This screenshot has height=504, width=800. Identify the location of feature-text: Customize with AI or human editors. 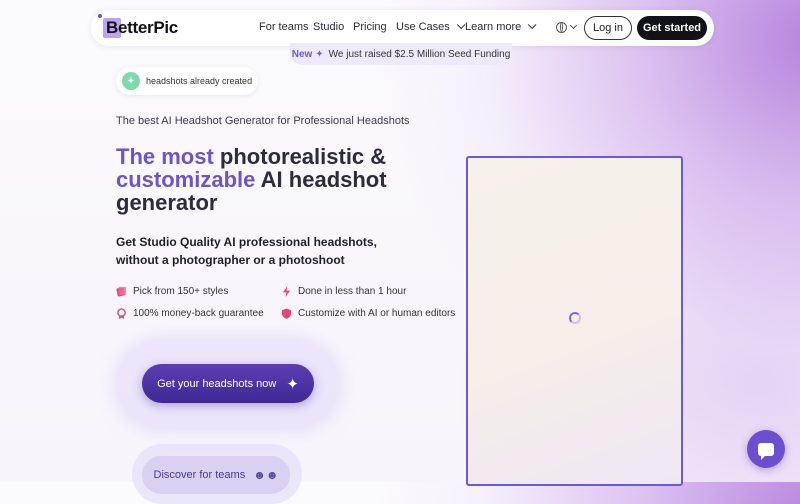
(377, 313).